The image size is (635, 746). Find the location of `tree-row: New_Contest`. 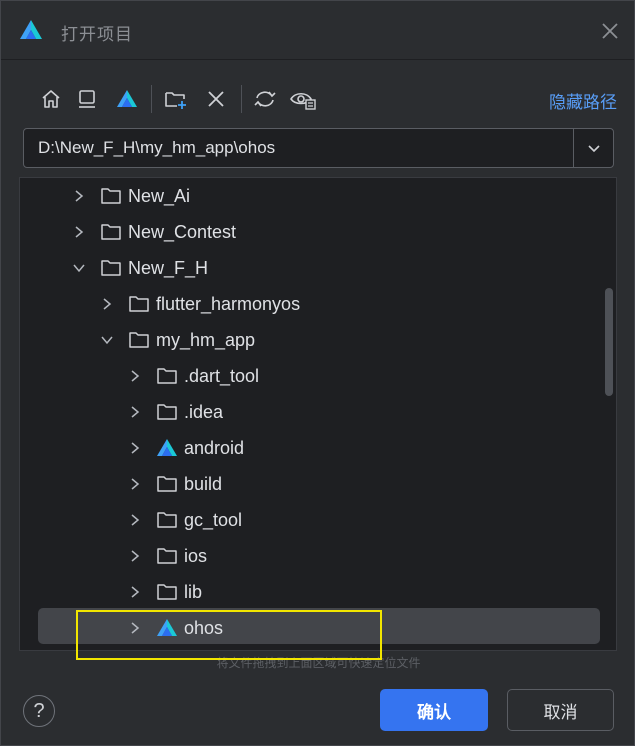

tree-row: New_Contest is located at coordinates (318, 232).